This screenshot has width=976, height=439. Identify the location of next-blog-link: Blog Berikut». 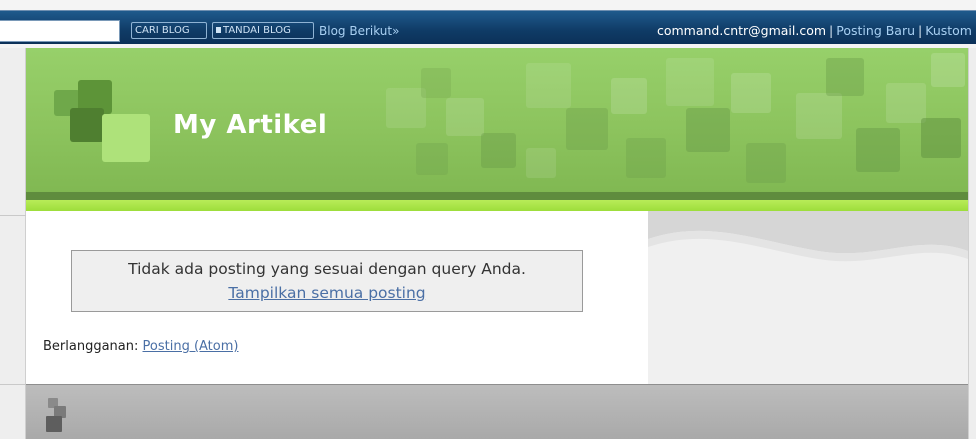
(359, 31).